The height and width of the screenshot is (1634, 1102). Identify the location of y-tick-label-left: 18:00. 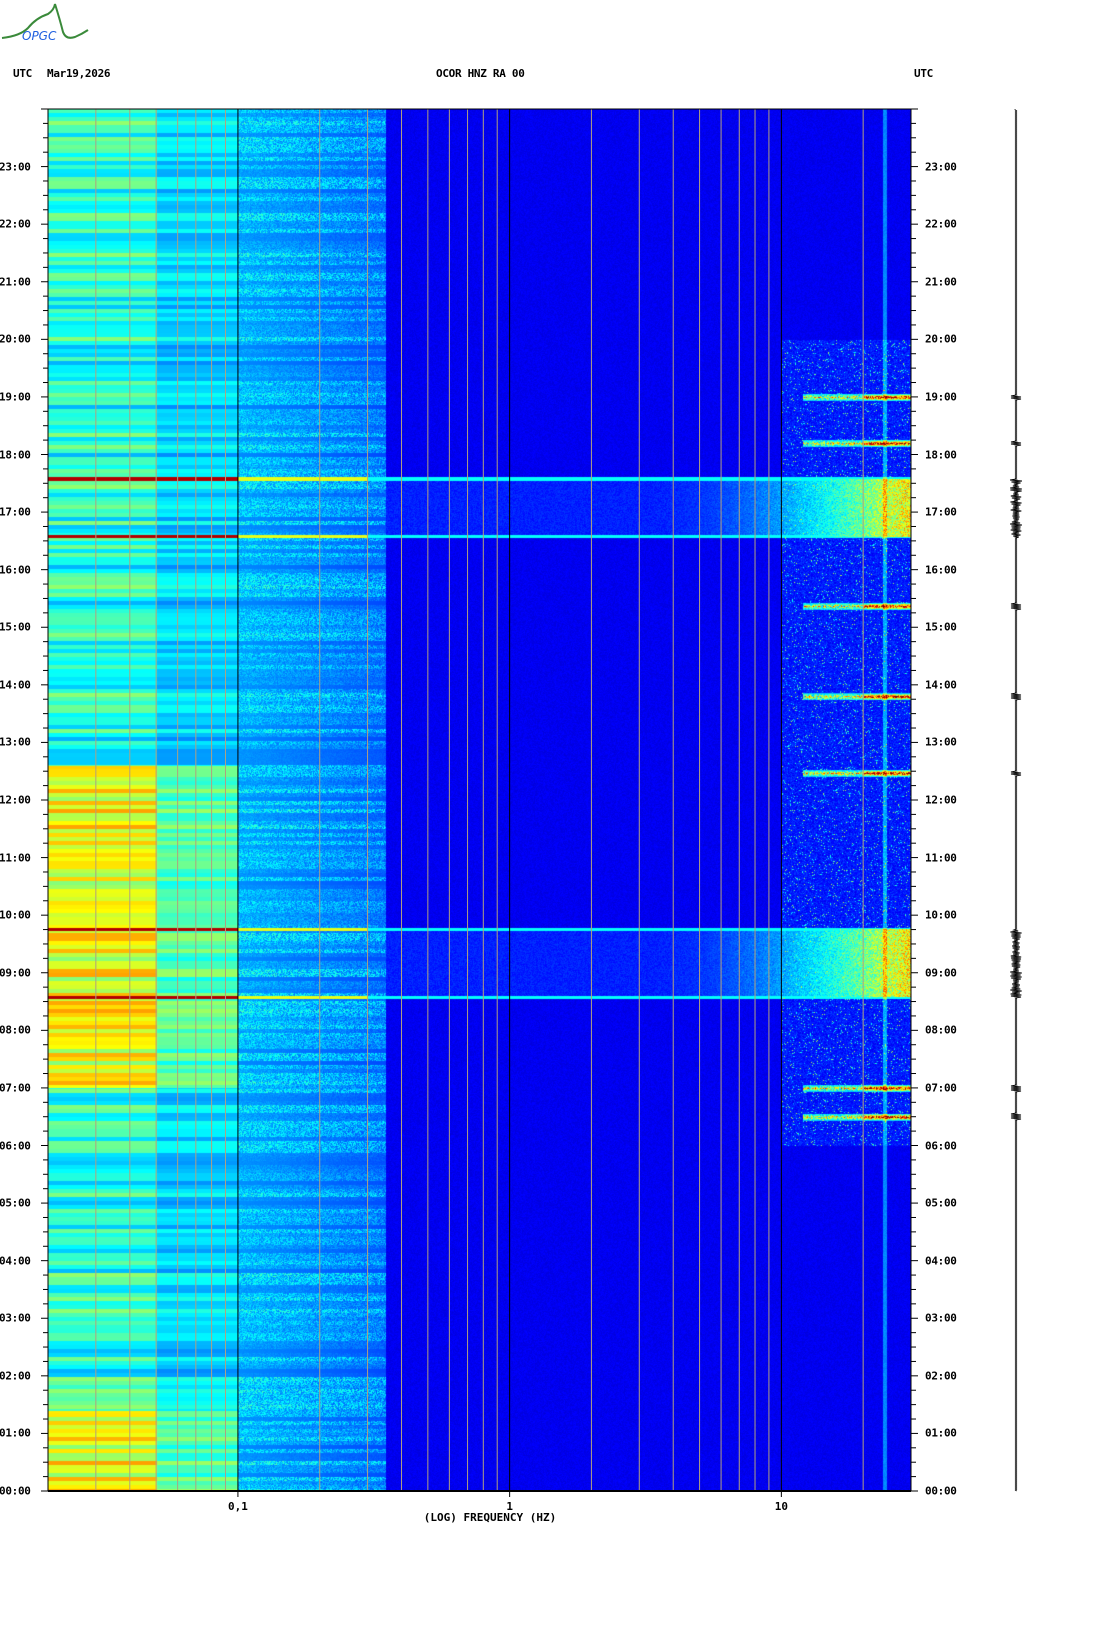
(15, 454).